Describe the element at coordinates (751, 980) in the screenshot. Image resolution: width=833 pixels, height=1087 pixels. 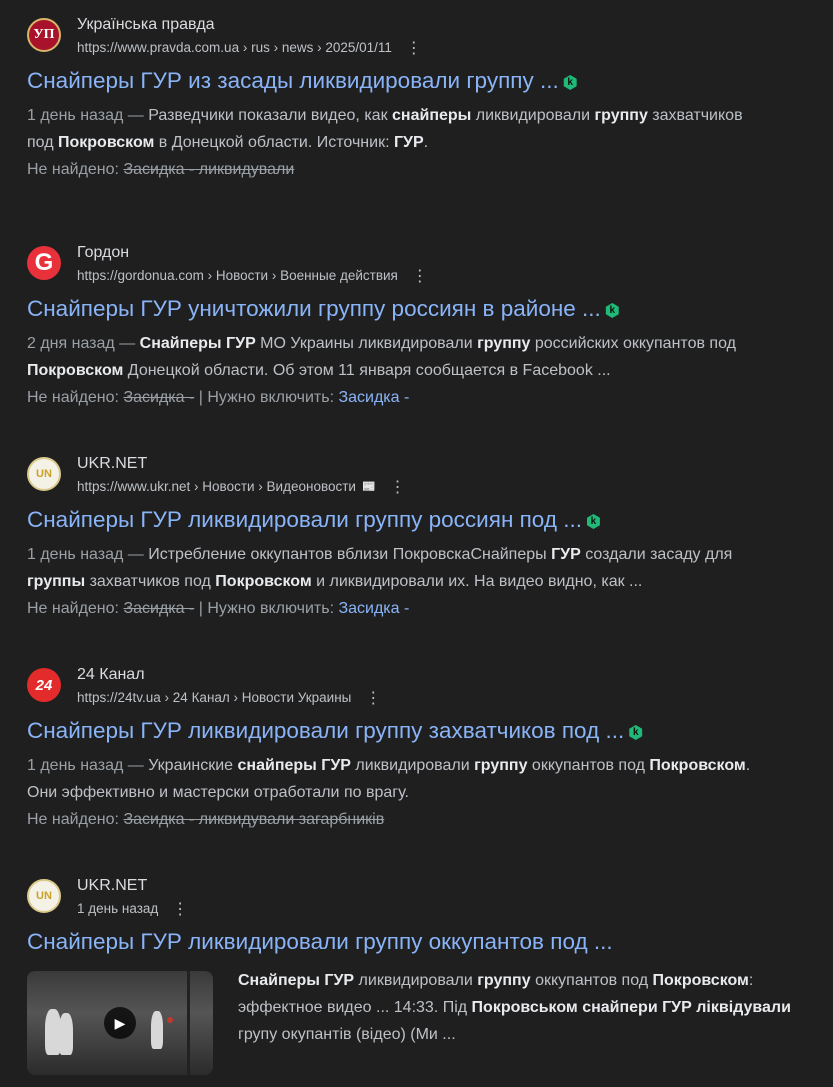
I see `snippet-text: :` at that location.